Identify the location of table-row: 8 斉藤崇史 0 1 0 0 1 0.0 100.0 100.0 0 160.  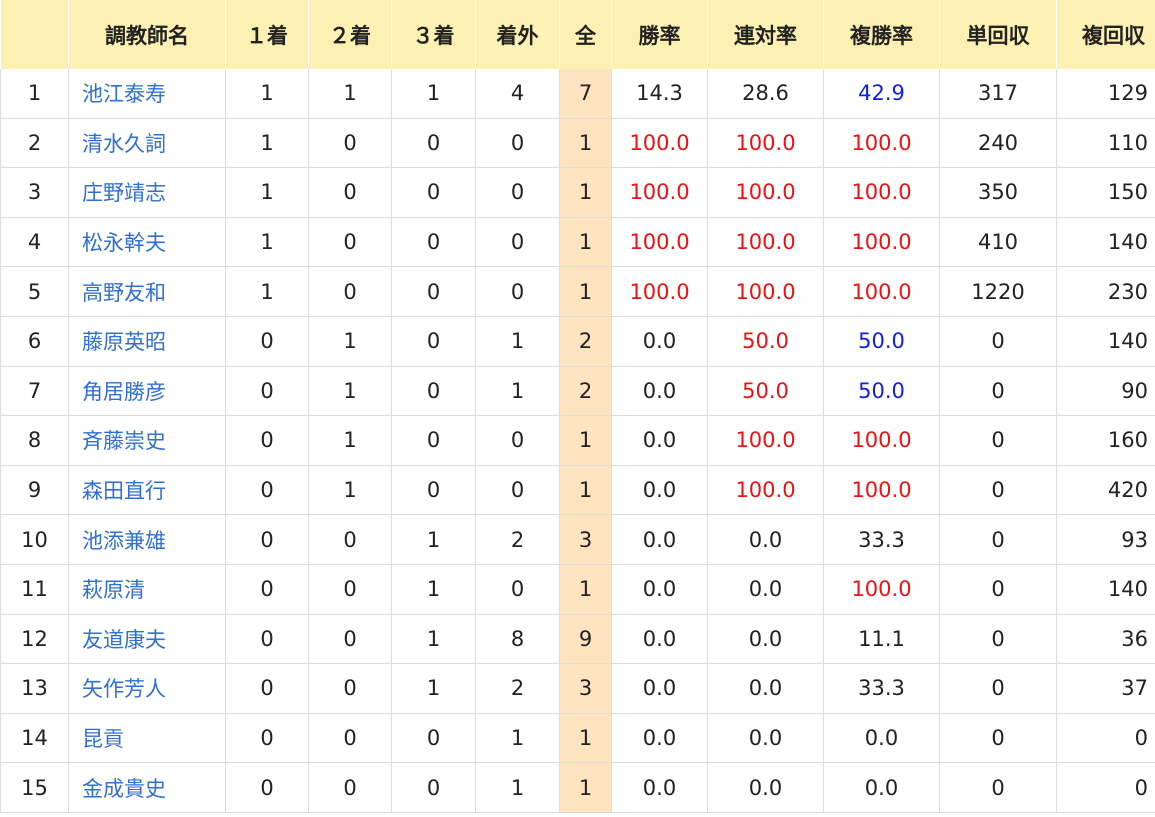
(577, 440).